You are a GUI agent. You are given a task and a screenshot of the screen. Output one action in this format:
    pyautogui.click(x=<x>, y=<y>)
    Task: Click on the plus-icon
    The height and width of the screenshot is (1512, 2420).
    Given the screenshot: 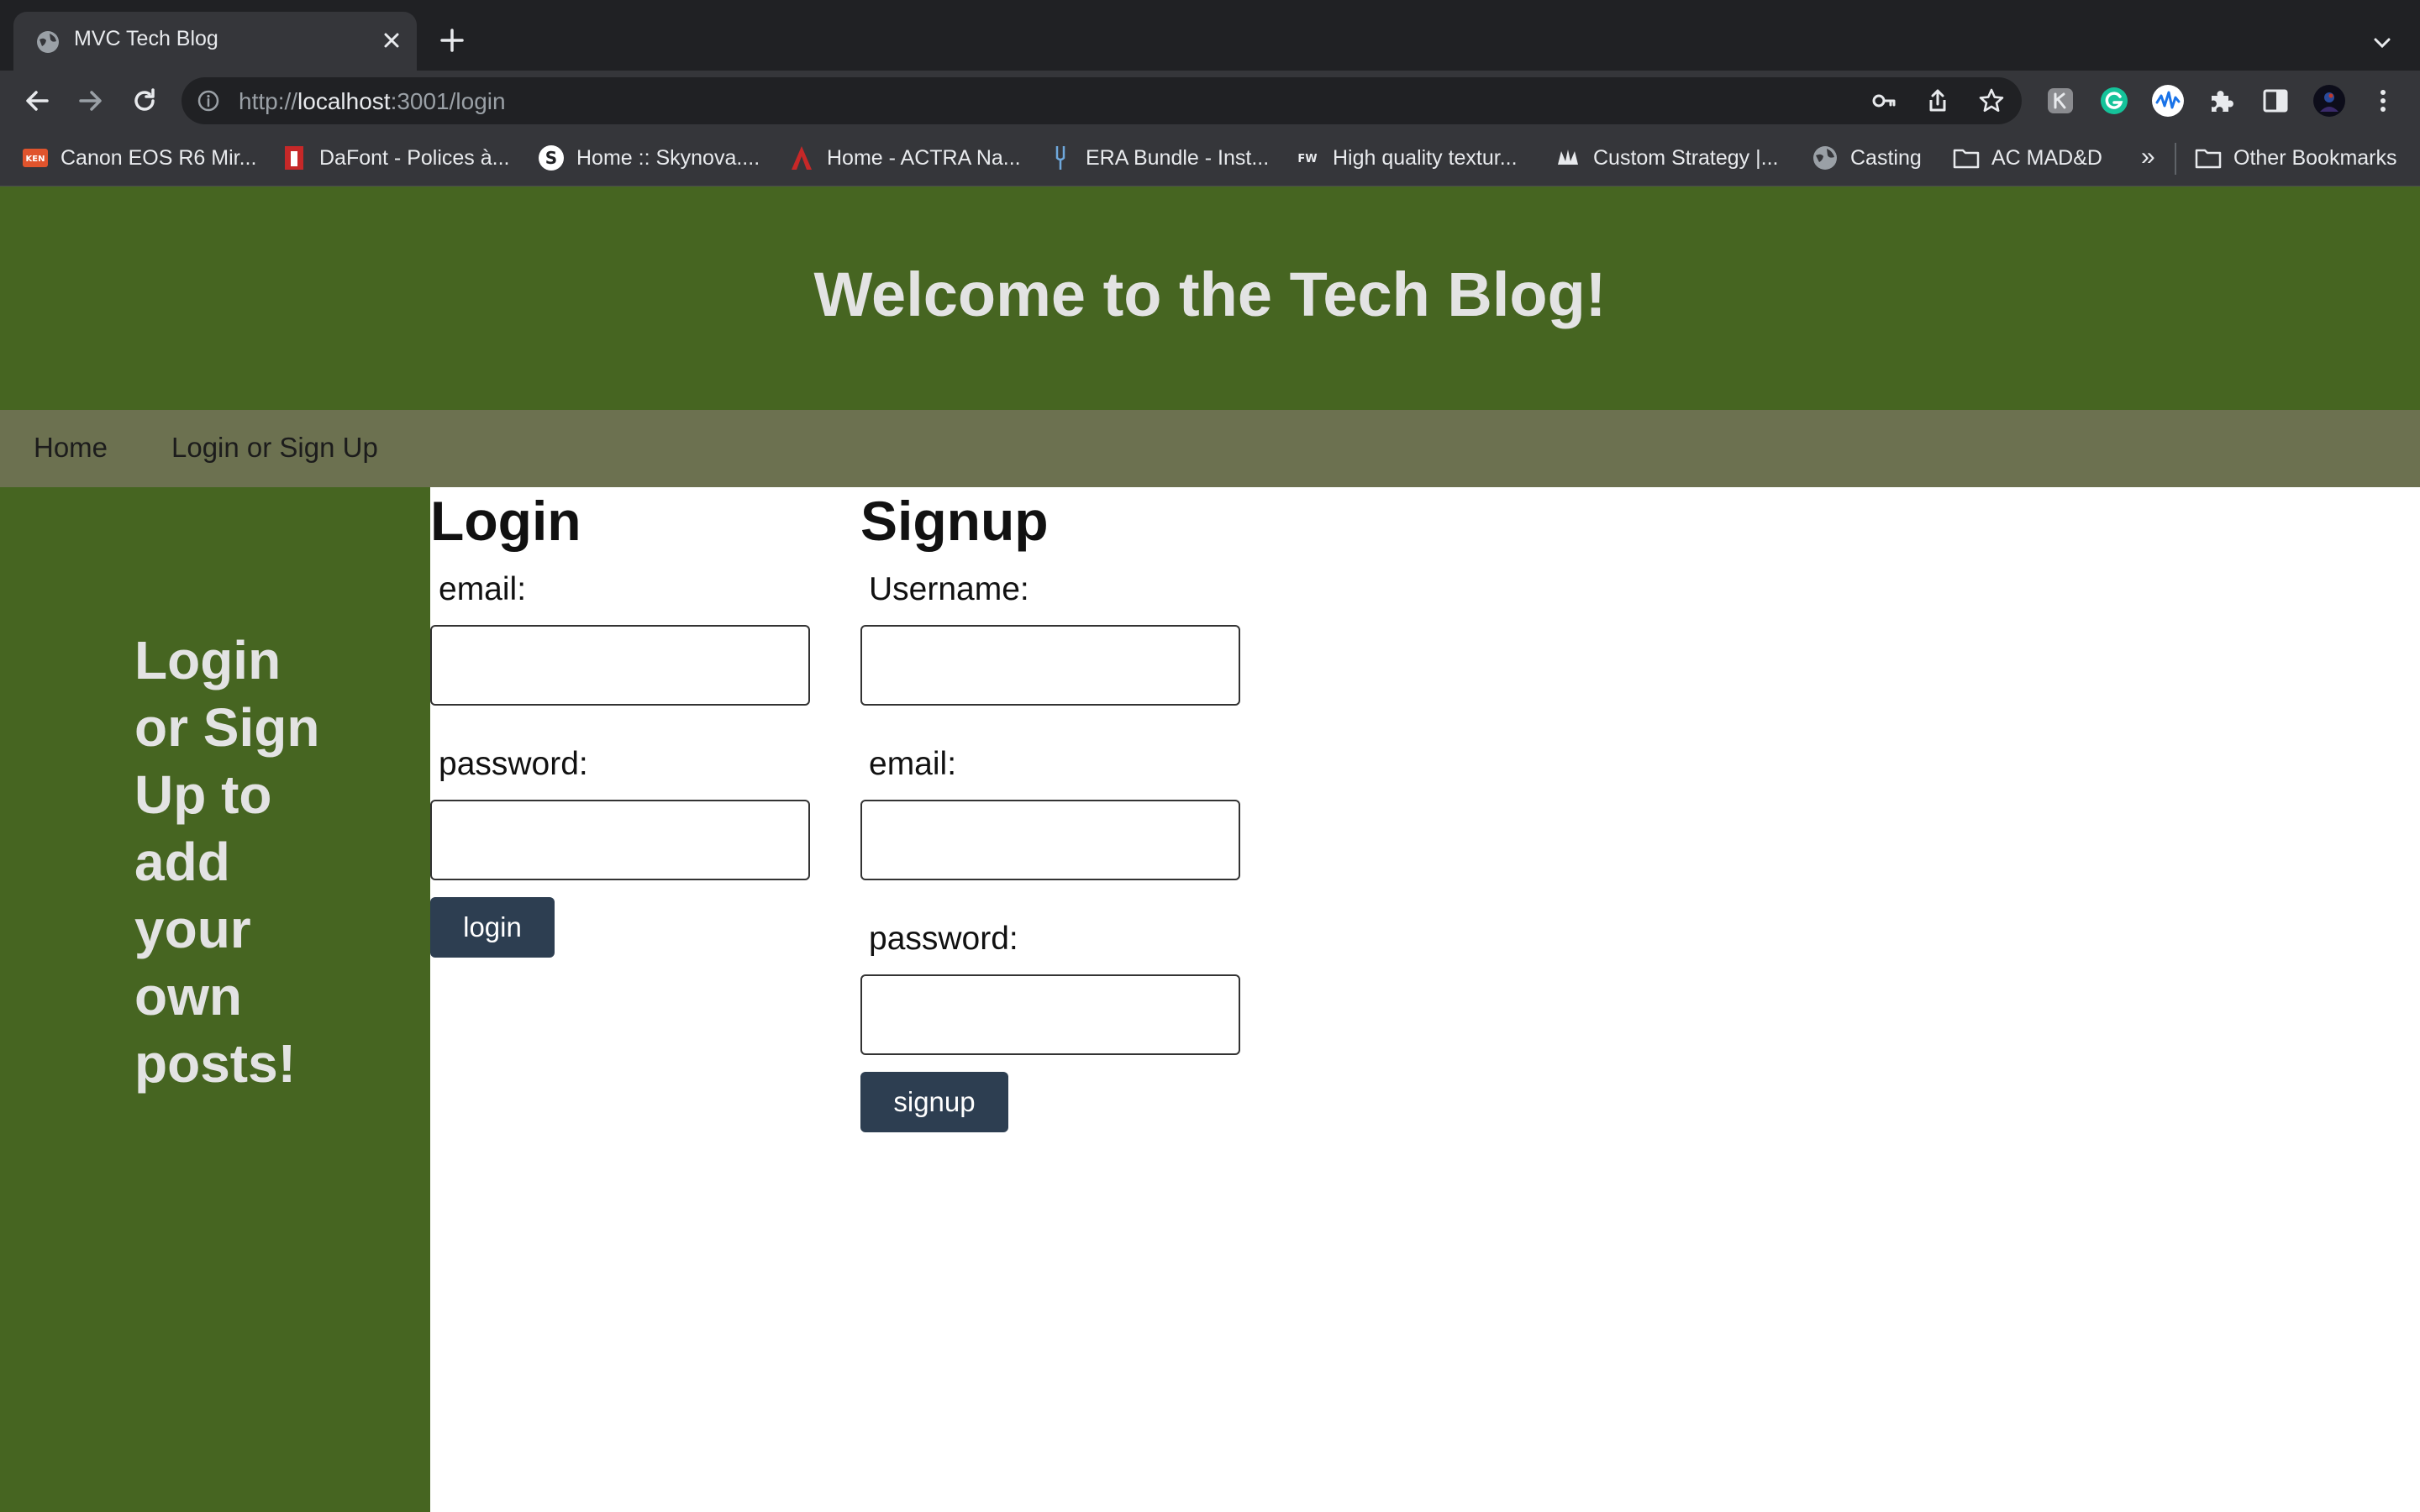 What is the action you would take?
    pyautogui.click(x=452, y=40)
    